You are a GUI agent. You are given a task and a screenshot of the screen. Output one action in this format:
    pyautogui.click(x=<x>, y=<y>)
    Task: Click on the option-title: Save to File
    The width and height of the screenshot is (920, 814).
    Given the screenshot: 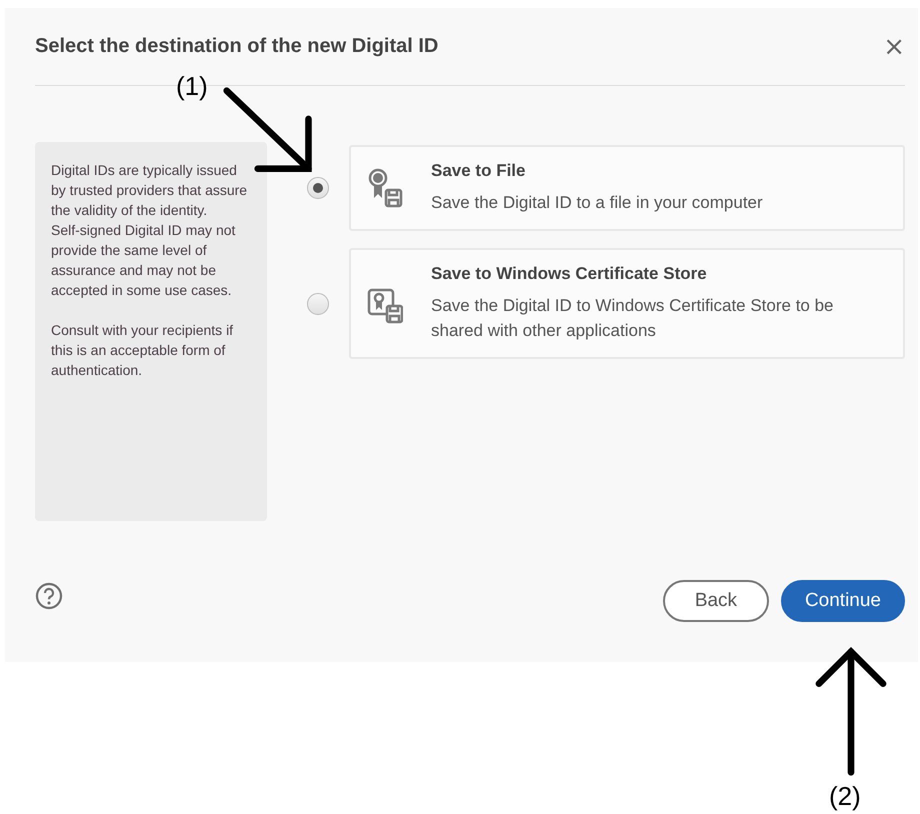 What is the action you would take?
    pyautogui.click(x=478, y=171)
    